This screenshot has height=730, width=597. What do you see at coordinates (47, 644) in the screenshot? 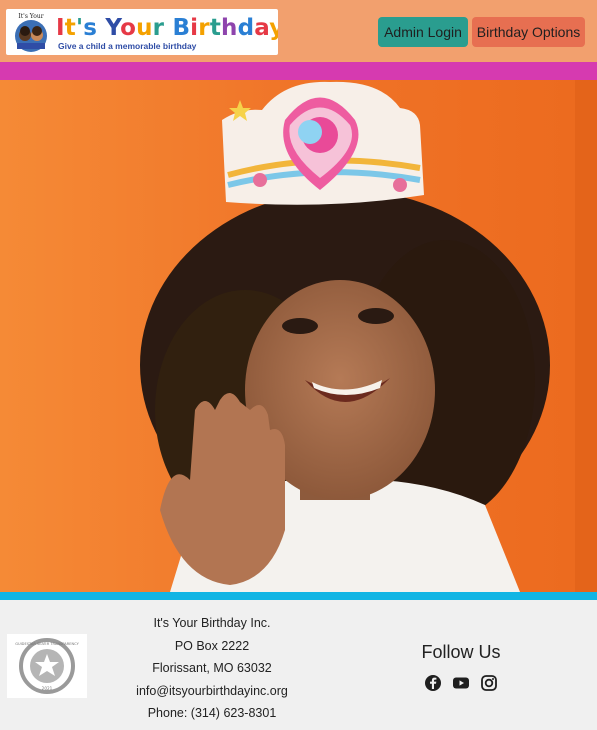
I see `seal-text: GUIDESTAR SILVER TRANSPARENCY` at bounding box center [47, 644].